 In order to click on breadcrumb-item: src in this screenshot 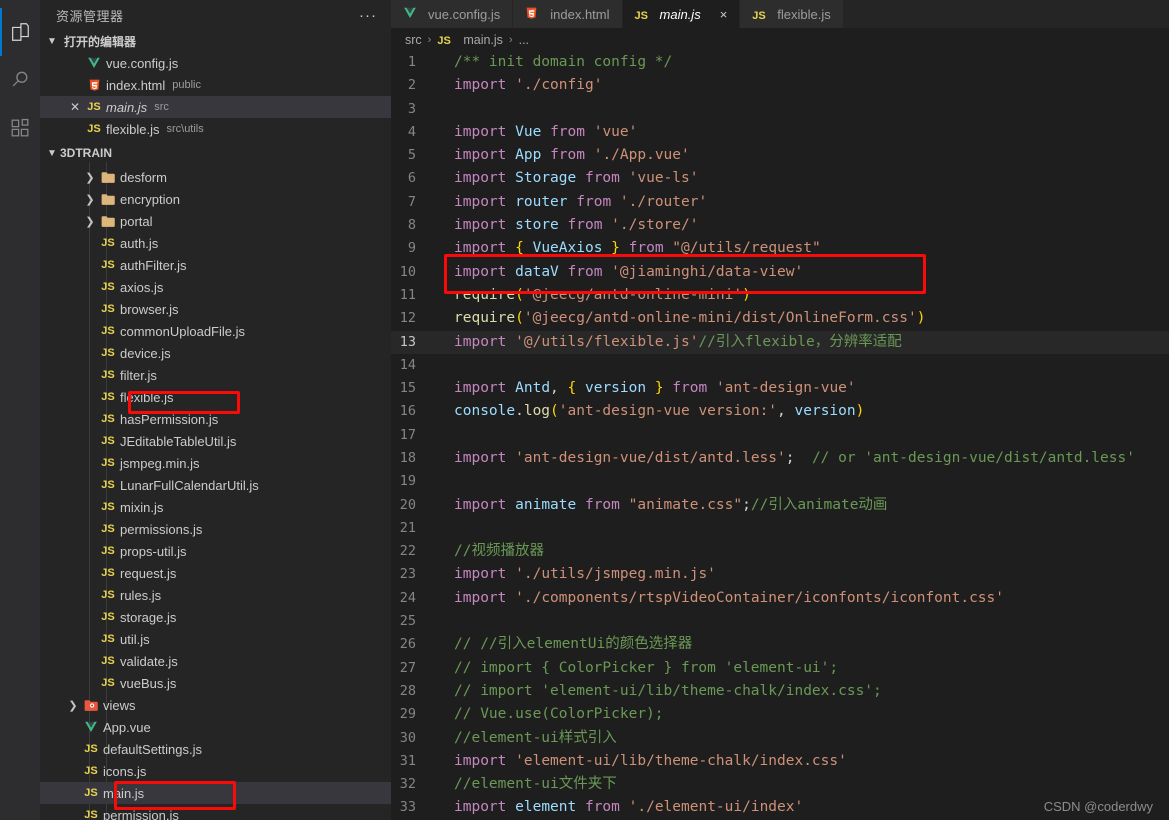, I will do `click(413, 40)`.